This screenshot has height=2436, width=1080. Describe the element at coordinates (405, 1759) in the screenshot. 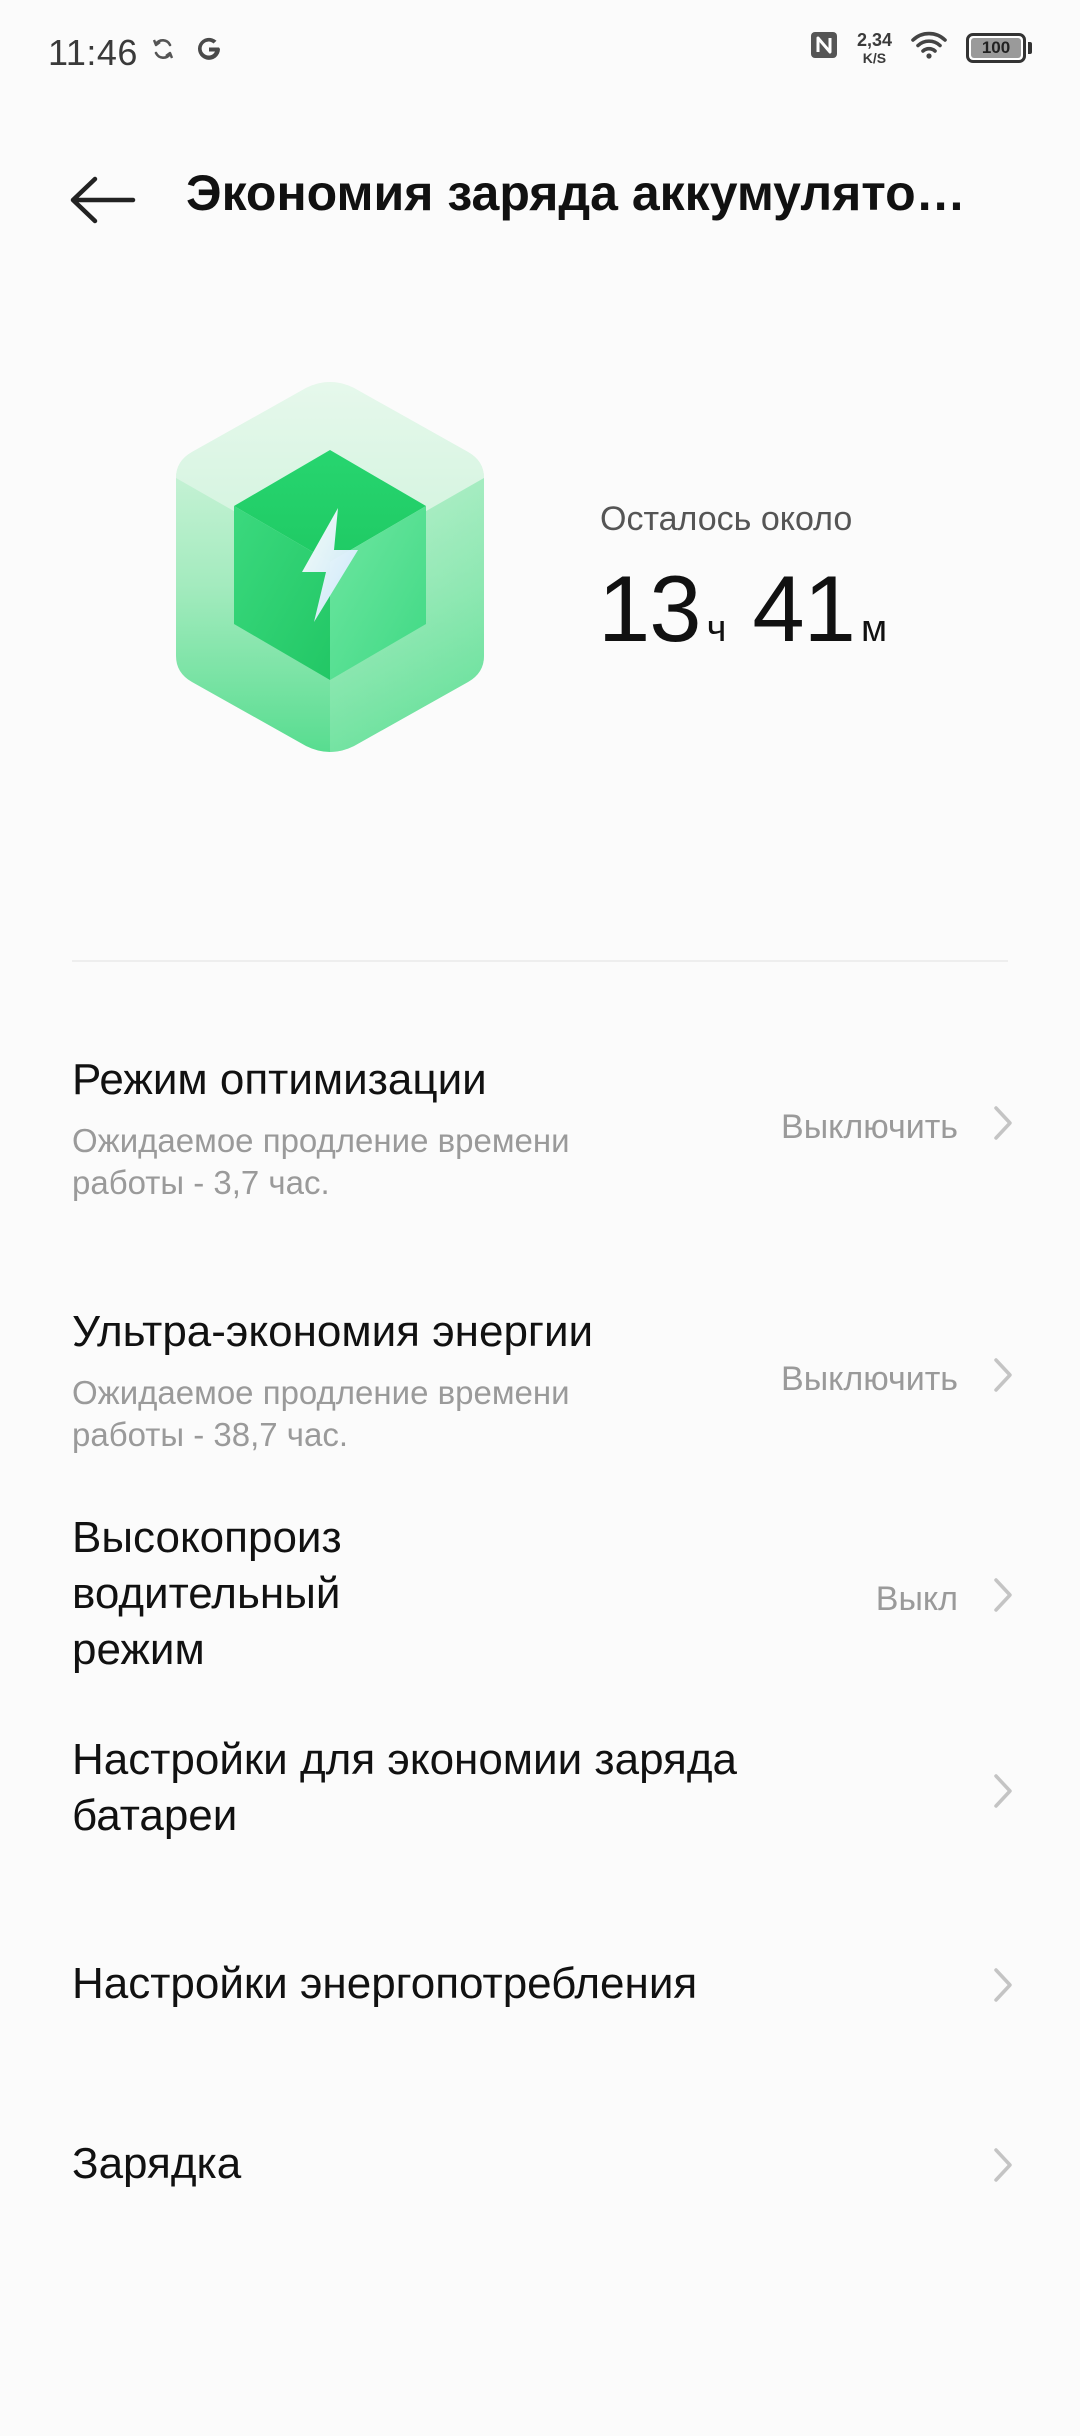

I see `setting-title-line: Настройки для экономии заряда` at that location.